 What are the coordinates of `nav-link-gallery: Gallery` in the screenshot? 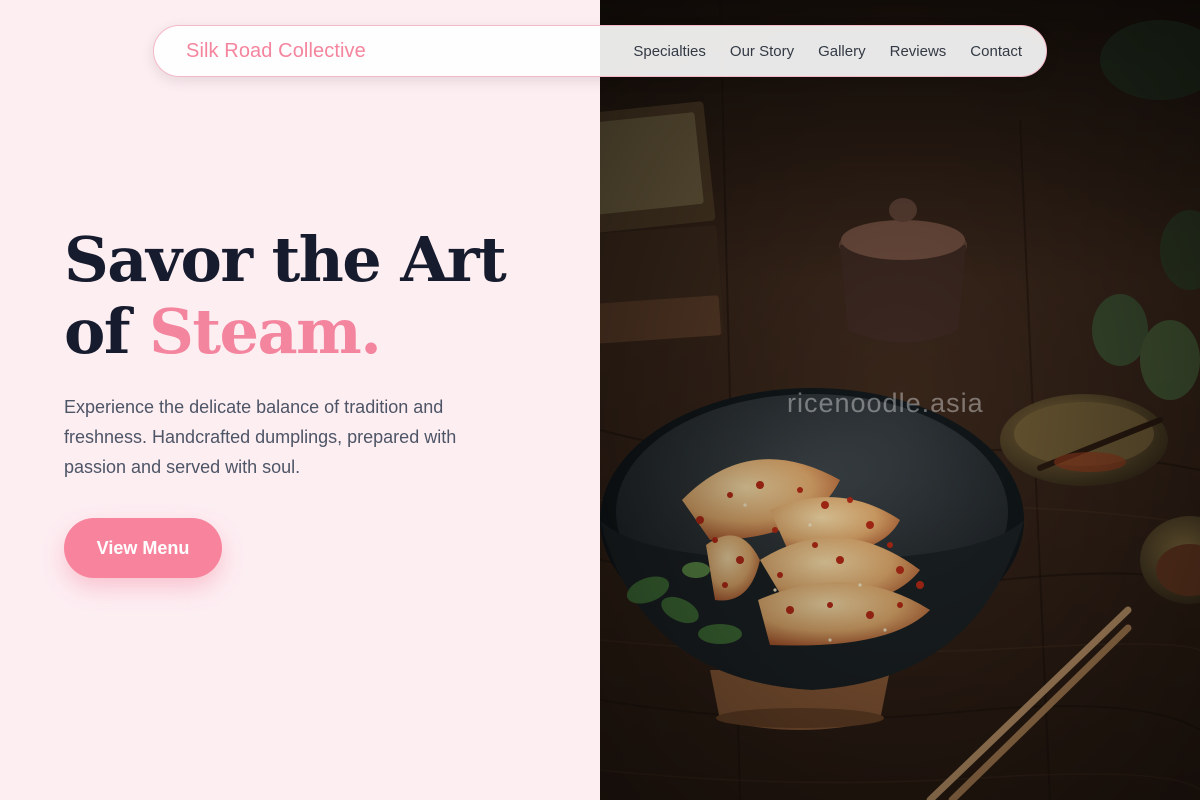 It's located at (842, 51).